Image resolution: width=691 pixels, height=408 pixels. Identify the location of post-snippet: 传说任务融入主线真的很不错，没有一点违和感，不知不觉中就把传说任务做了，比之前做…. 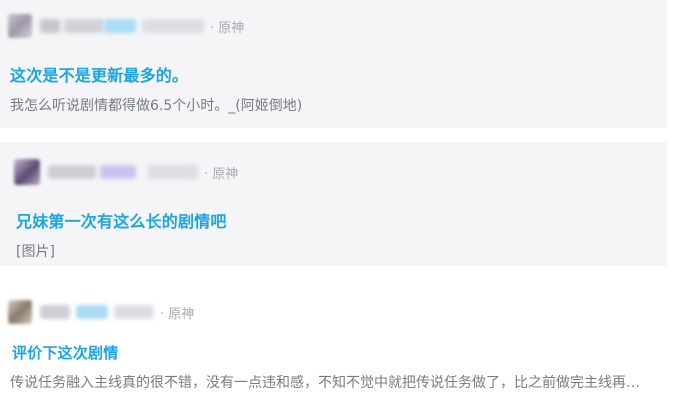
(325, 383).